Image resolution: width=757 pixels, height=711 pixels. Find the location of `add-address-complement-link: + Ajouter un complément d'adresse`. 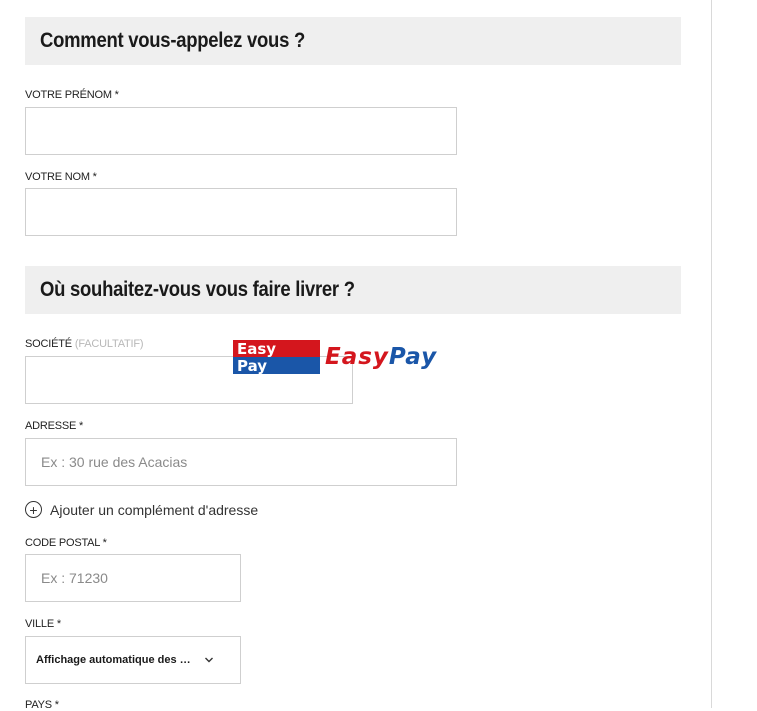

add-address-complement-link: + Ajouter un complément d'adresse is located at coordinates (141, 509).